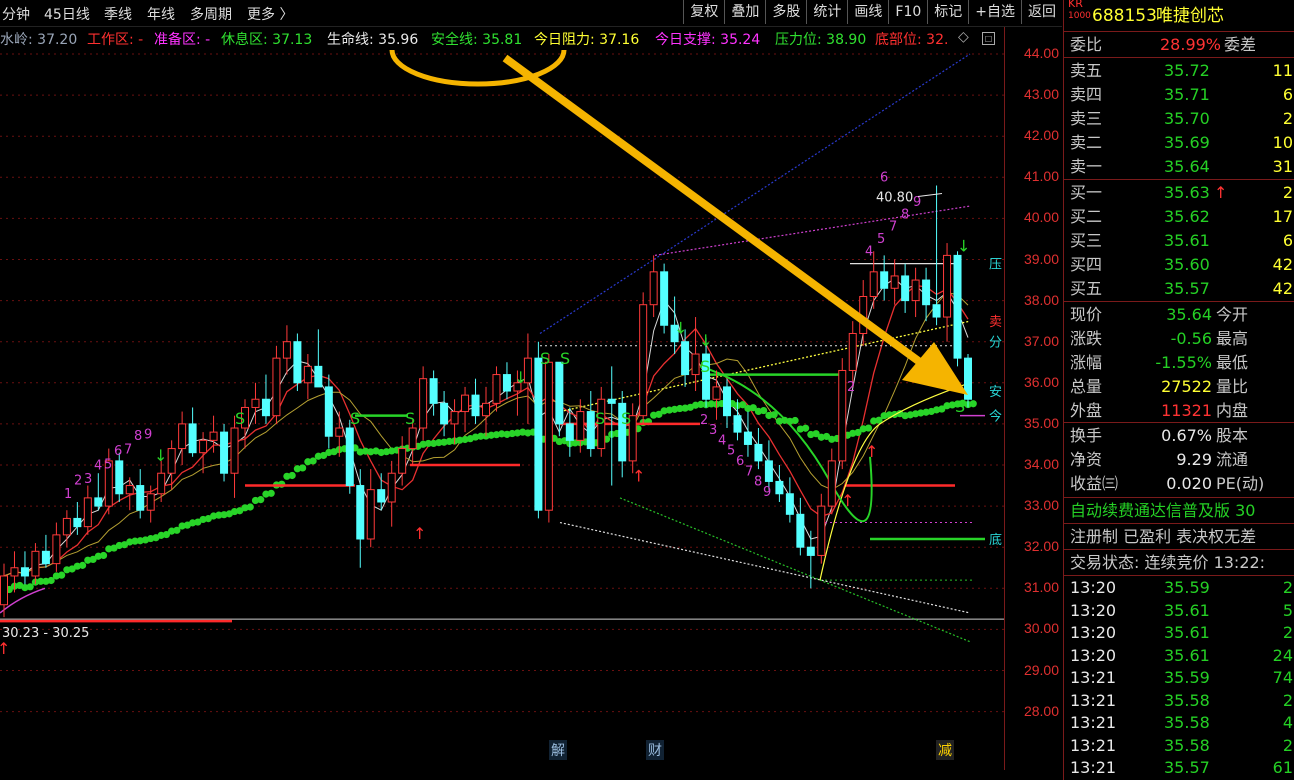  What do you see at coordinates (1282, 142) in the screenshot?
I see `ask-volume: 10` at bounding box center [1282, 142].